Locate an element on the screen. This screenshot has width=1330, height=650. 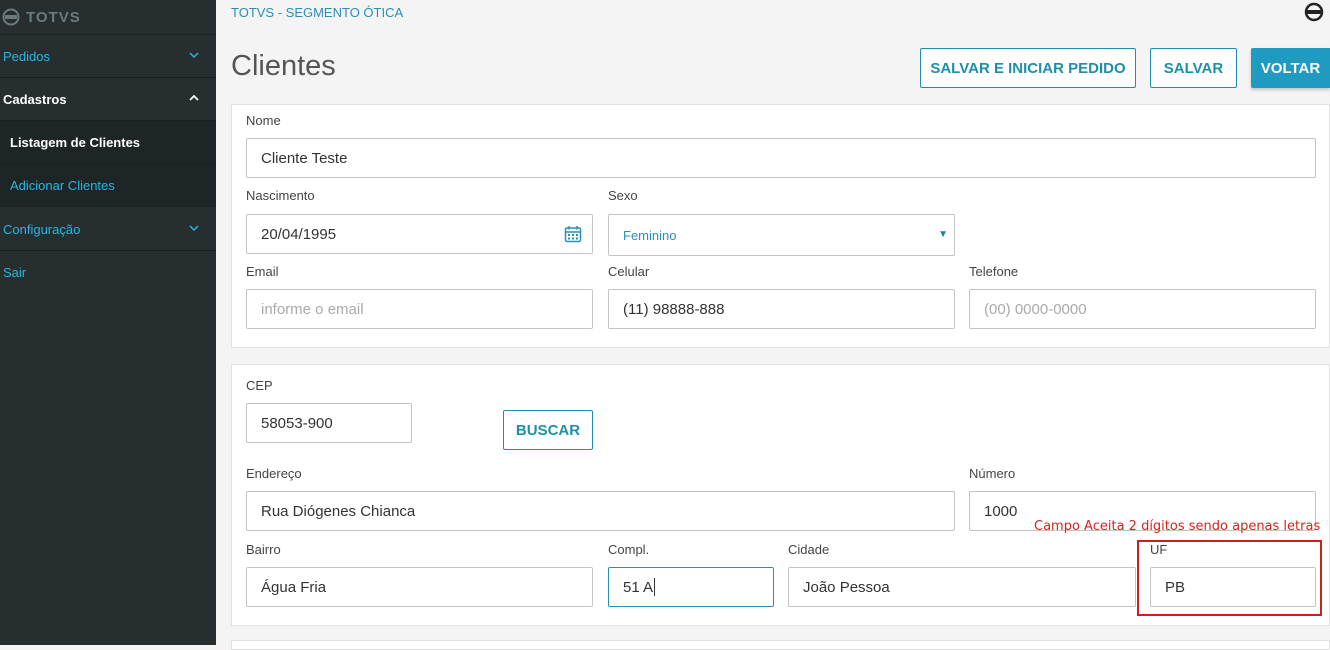
celular-field: (11) 98888-888 is located at coordinates (781, 309).